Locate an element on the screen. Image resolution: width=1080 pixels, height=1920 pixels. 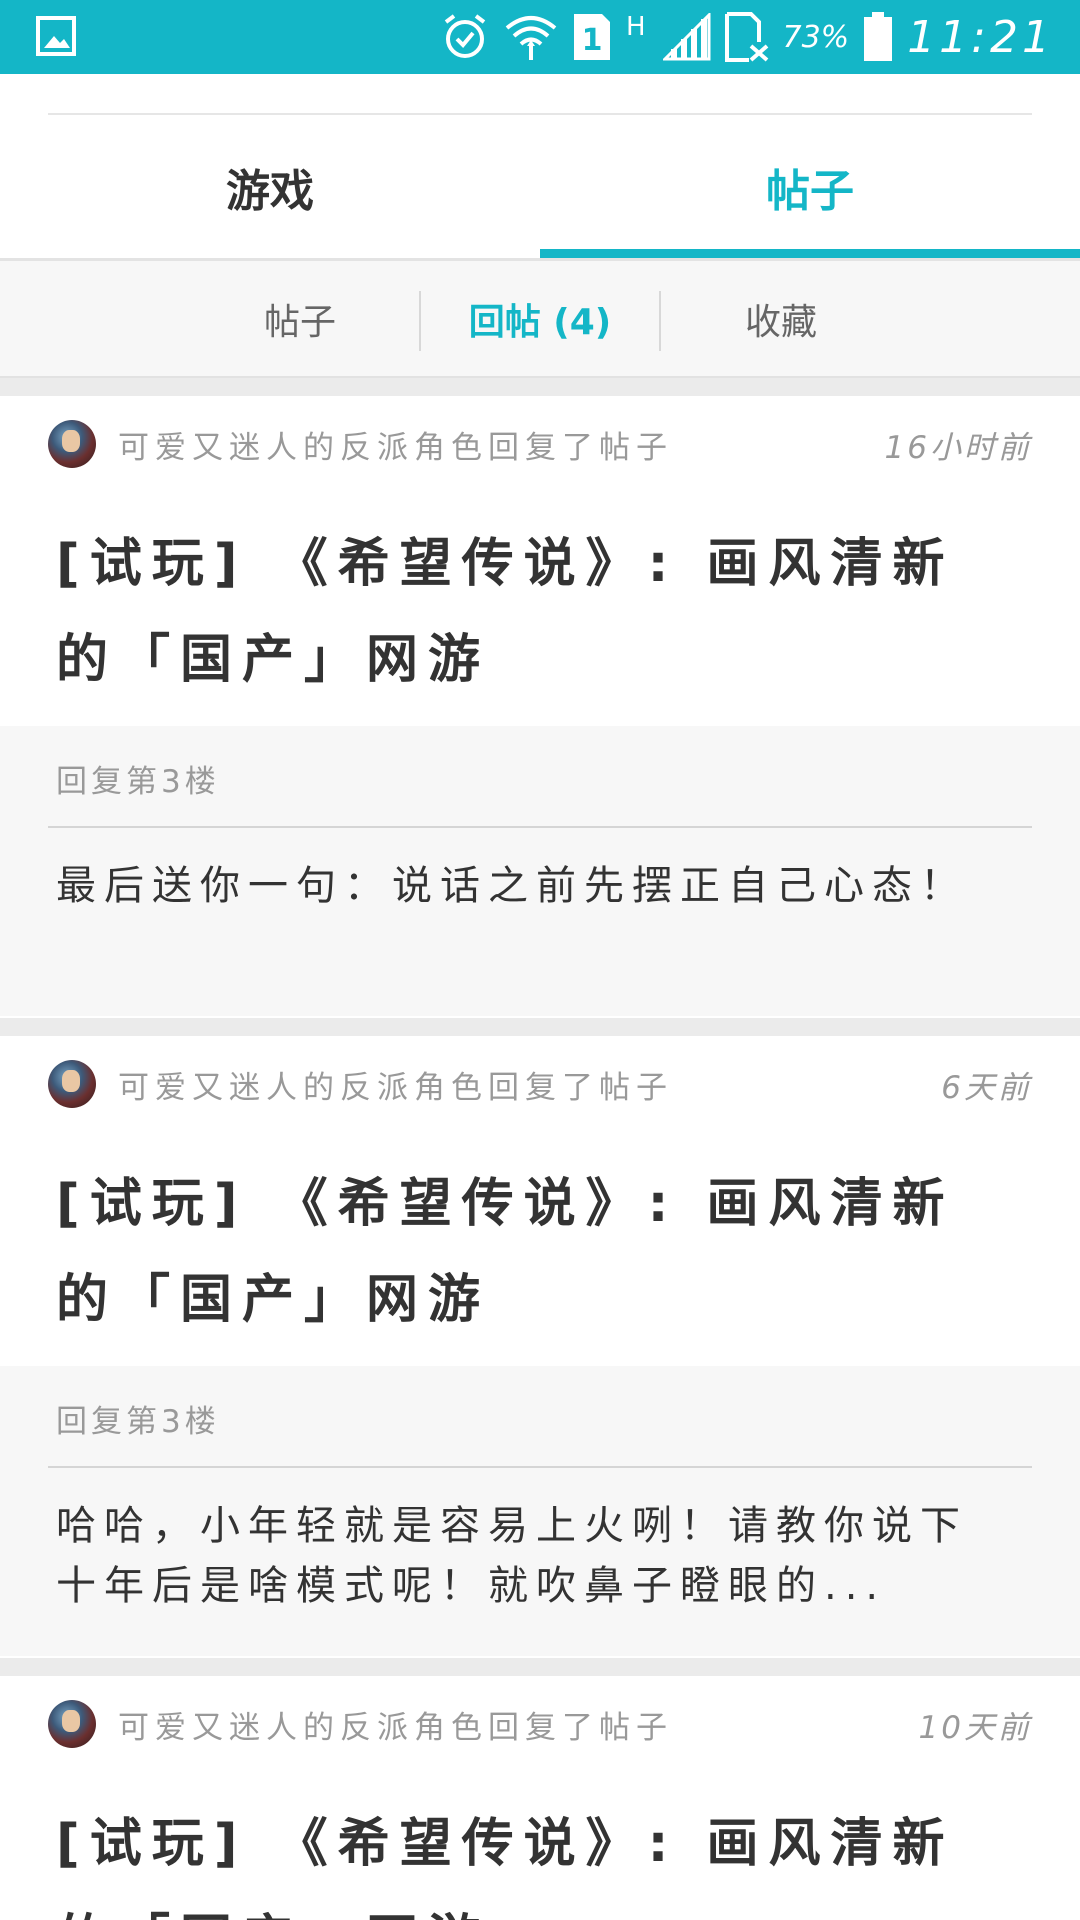
svg-text: 1 is located at coordinates (592, 40).